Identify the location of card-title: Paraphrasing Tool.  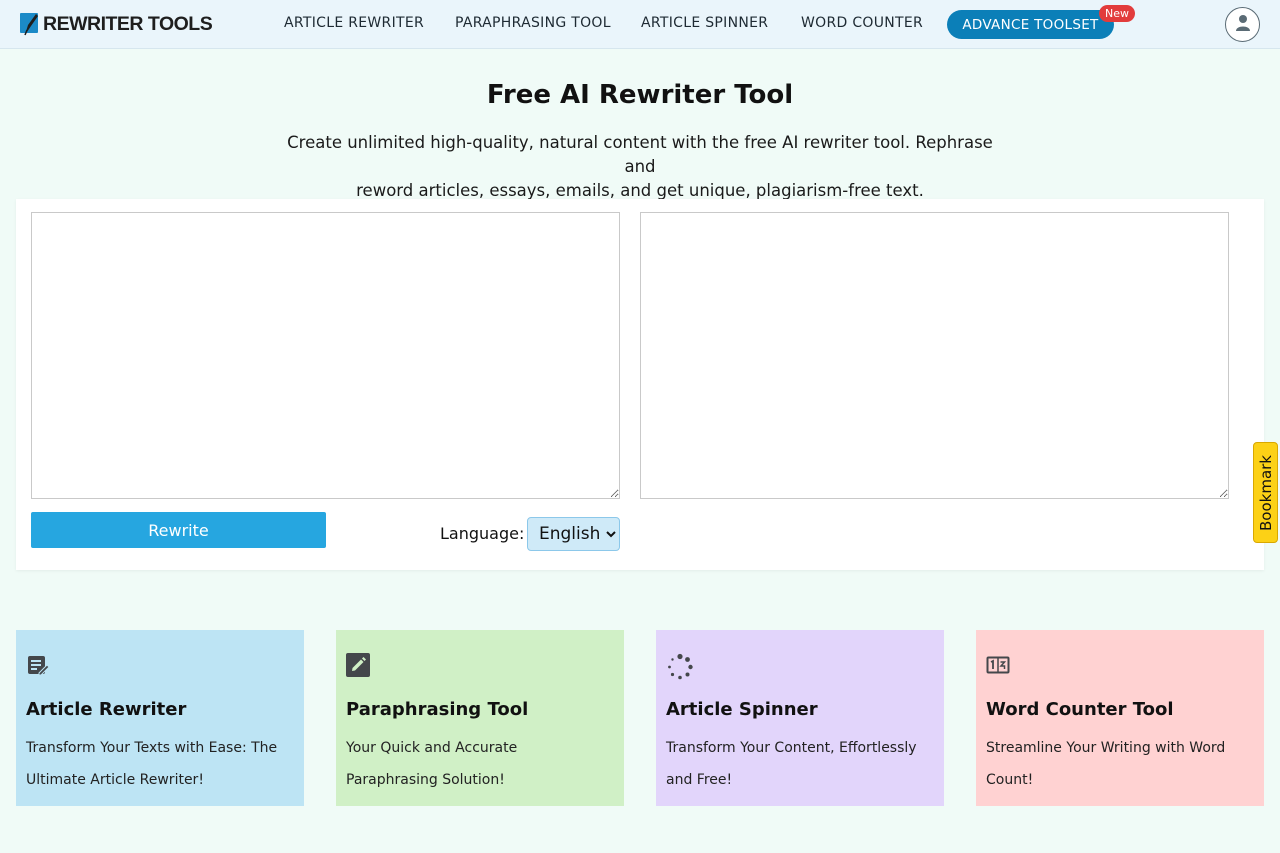
(437, 709).